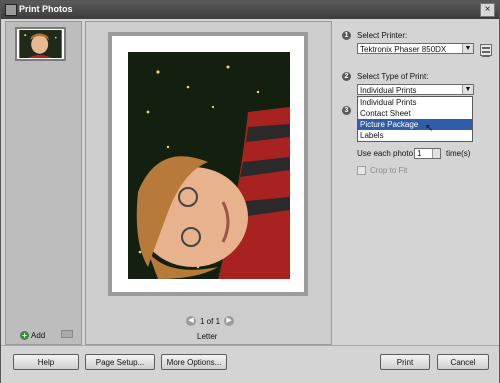 Image resolution: width=500 pixels, height=383 pixels. I want to click on photo-thumbnail, so click(40, 44).